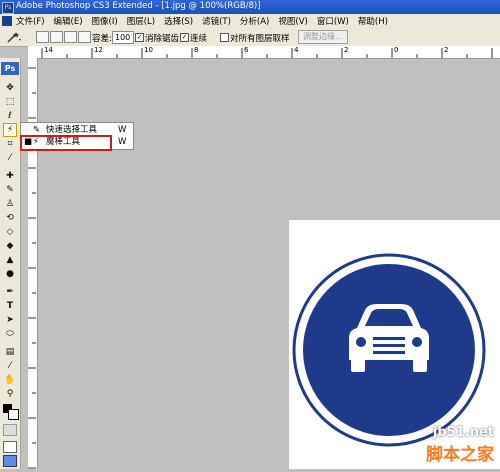 The height and width of the screenshot is (472, 500). I want to click on ruler-label: 6, so click(246, 50).